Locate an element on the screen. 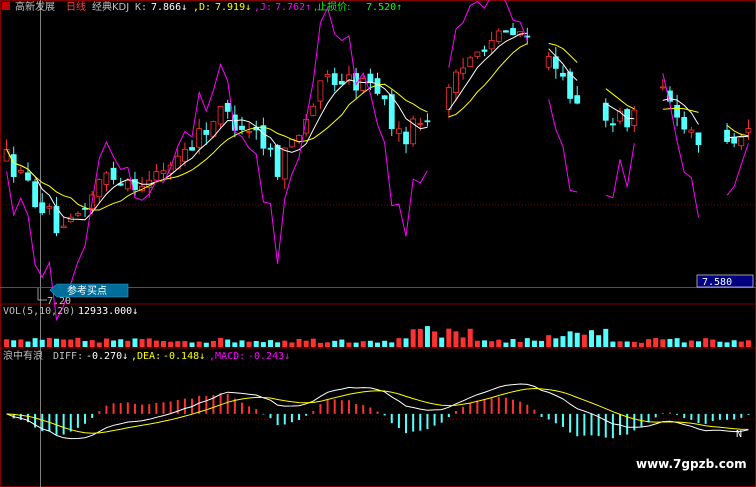  dea-label: ,DEA: is located at coordinates (146, 356).